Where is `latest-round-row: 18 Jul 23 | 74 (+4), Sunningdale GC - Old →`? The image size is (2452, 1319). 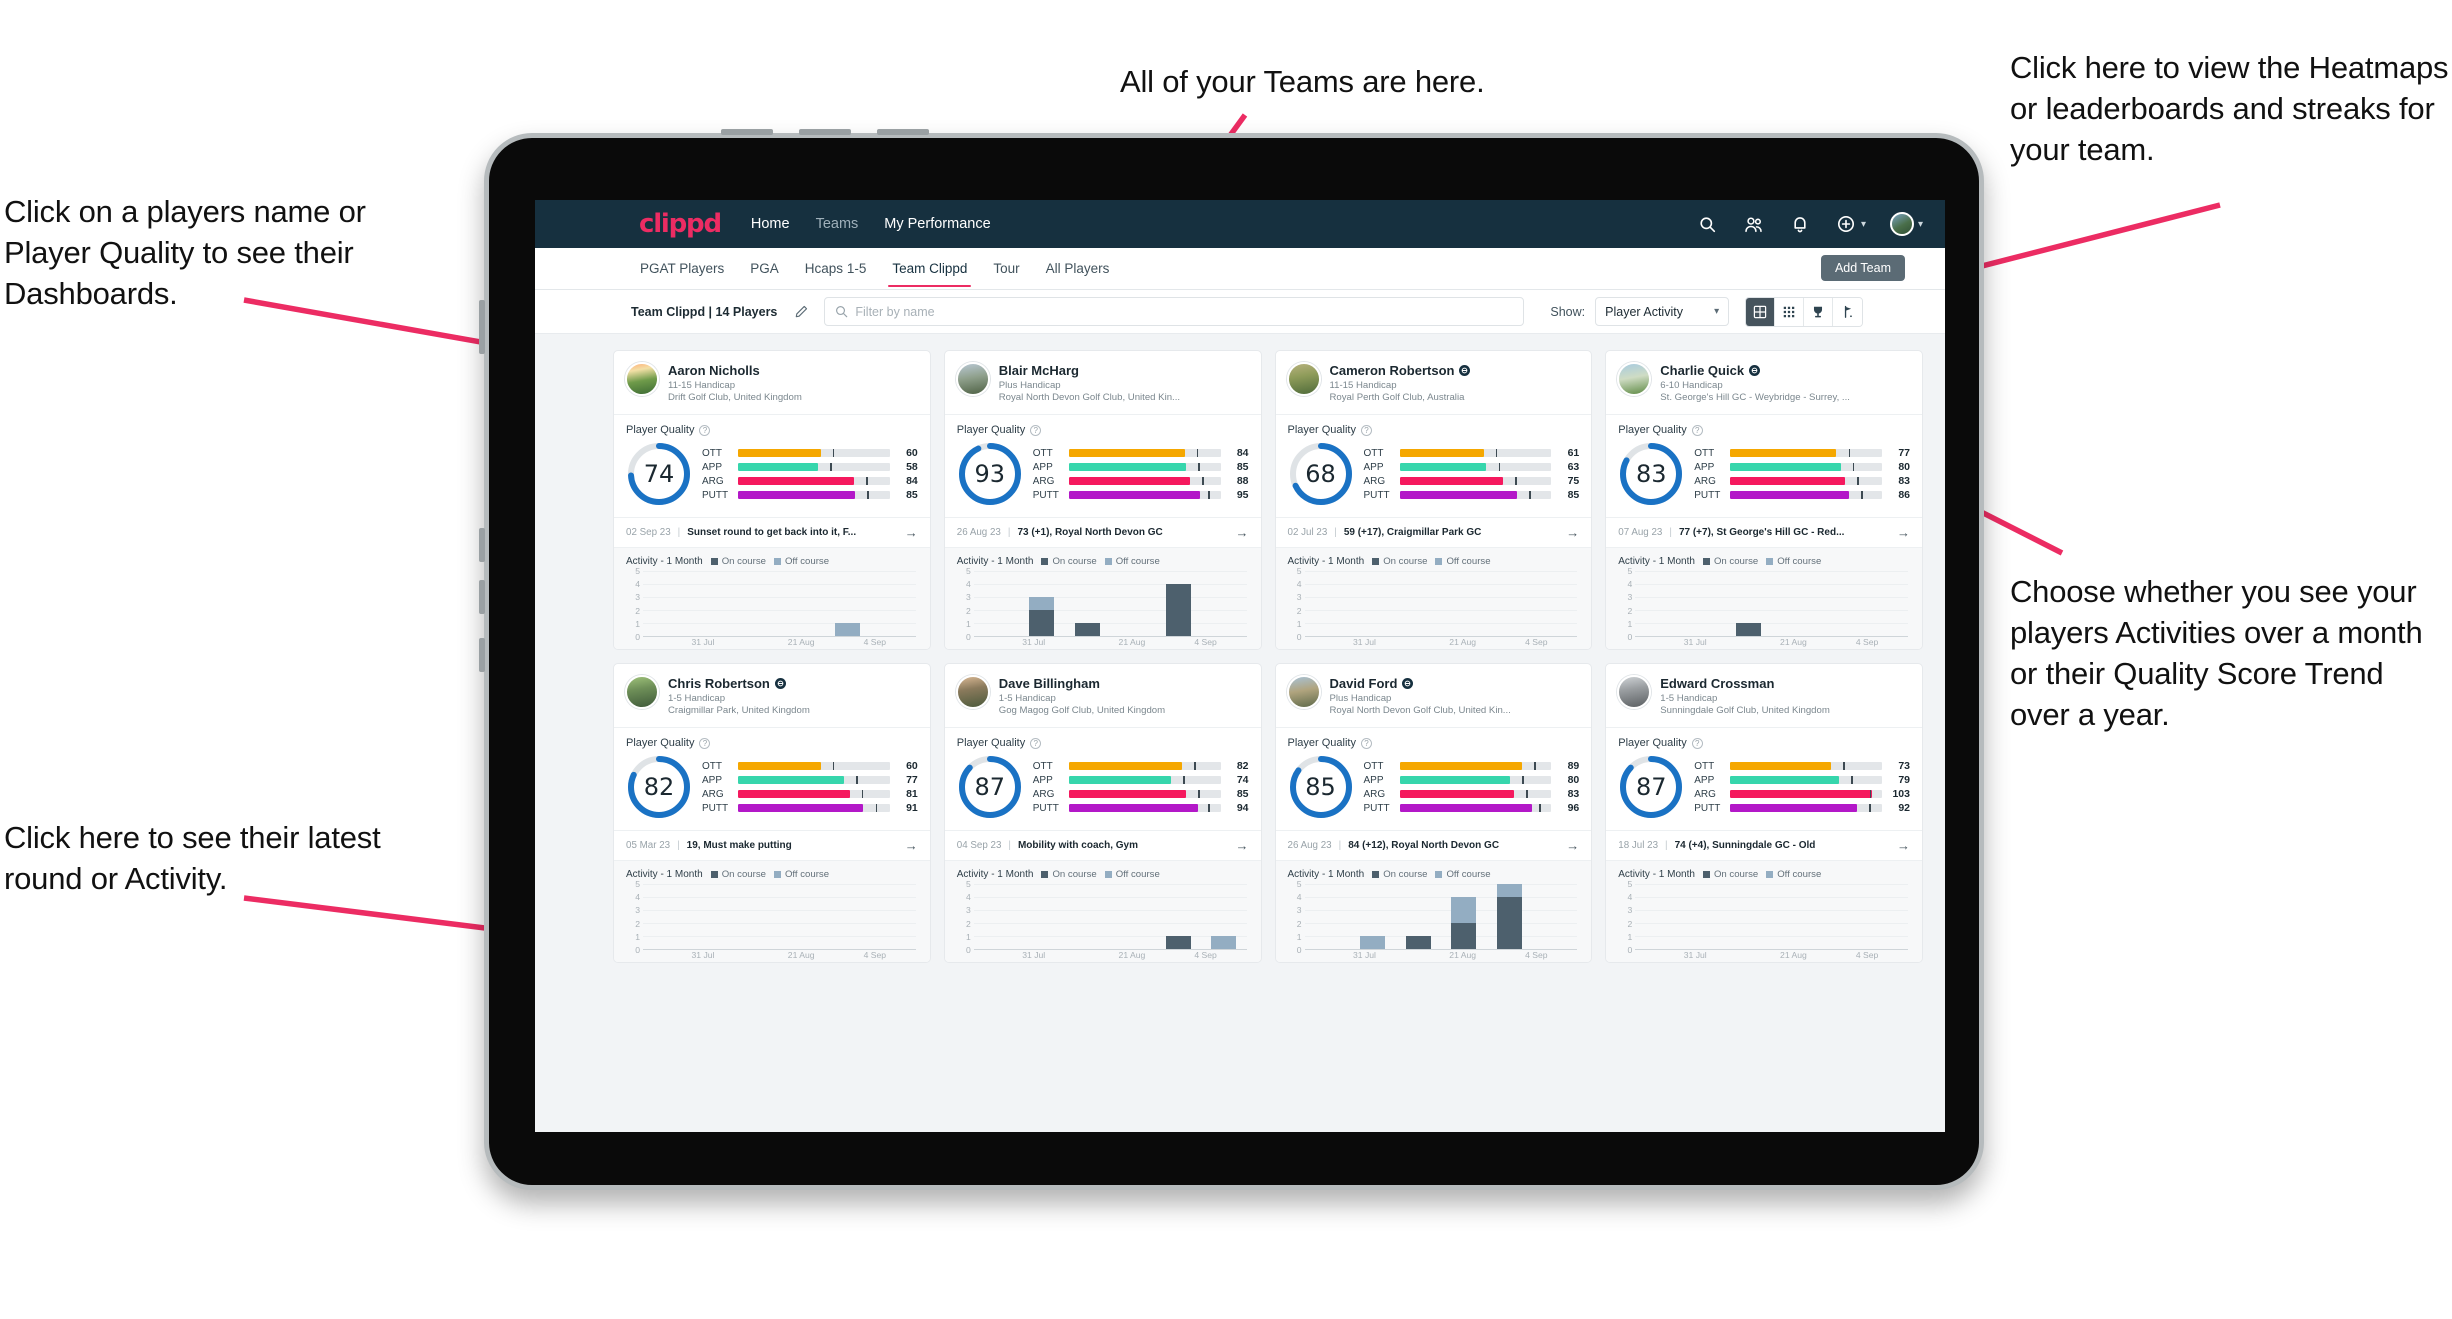 latest-round-row: 18 Jul 23 | 74 (+4), Sunningdale GC - Old → is located at coordinates (1764, 845).